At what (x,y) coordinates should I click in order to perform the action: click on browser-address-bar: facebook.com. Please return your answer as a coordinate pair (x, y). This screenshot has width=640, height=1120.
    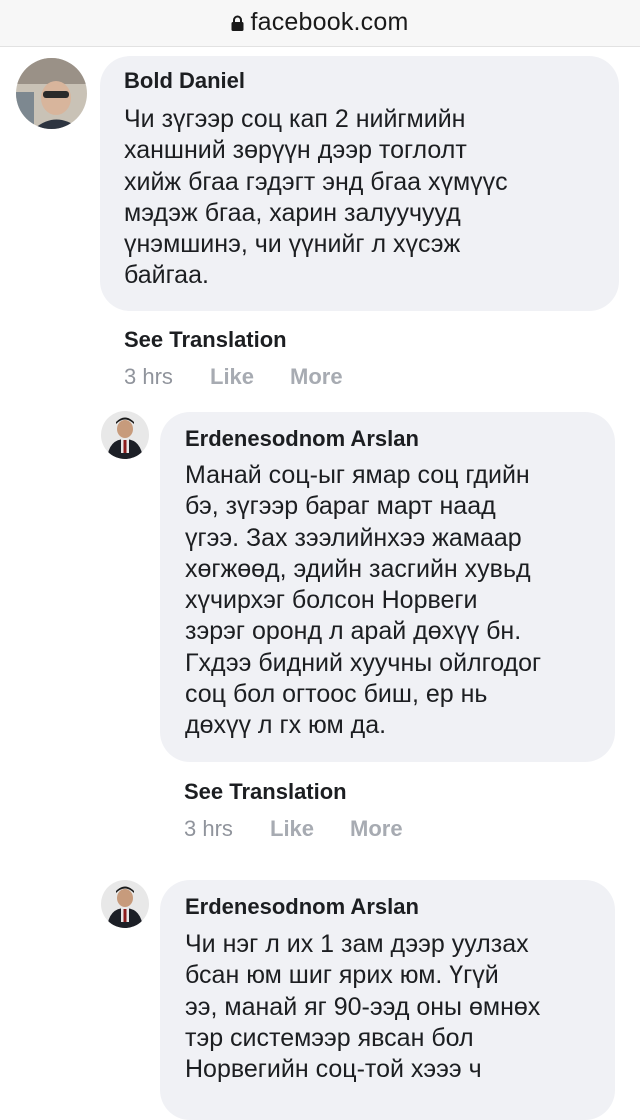
    Looking at the image, I should click on (320, 23).